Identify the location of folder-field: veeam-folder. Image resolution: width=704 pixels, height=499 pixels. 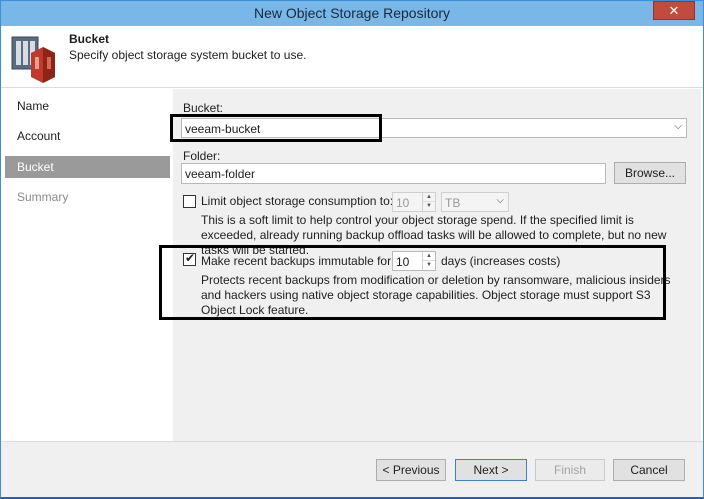
(393, 173).